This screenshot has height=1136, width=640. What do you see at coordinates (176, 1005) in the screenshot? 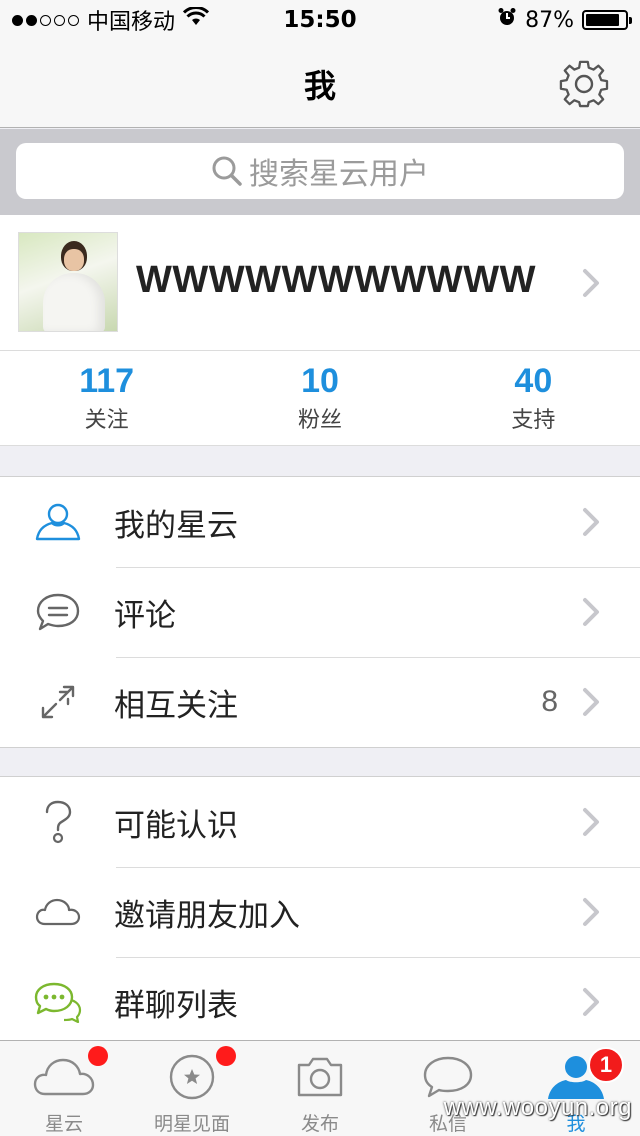
I see `menu-item-label: 群聊列表` at bounding box center [176, 1005].